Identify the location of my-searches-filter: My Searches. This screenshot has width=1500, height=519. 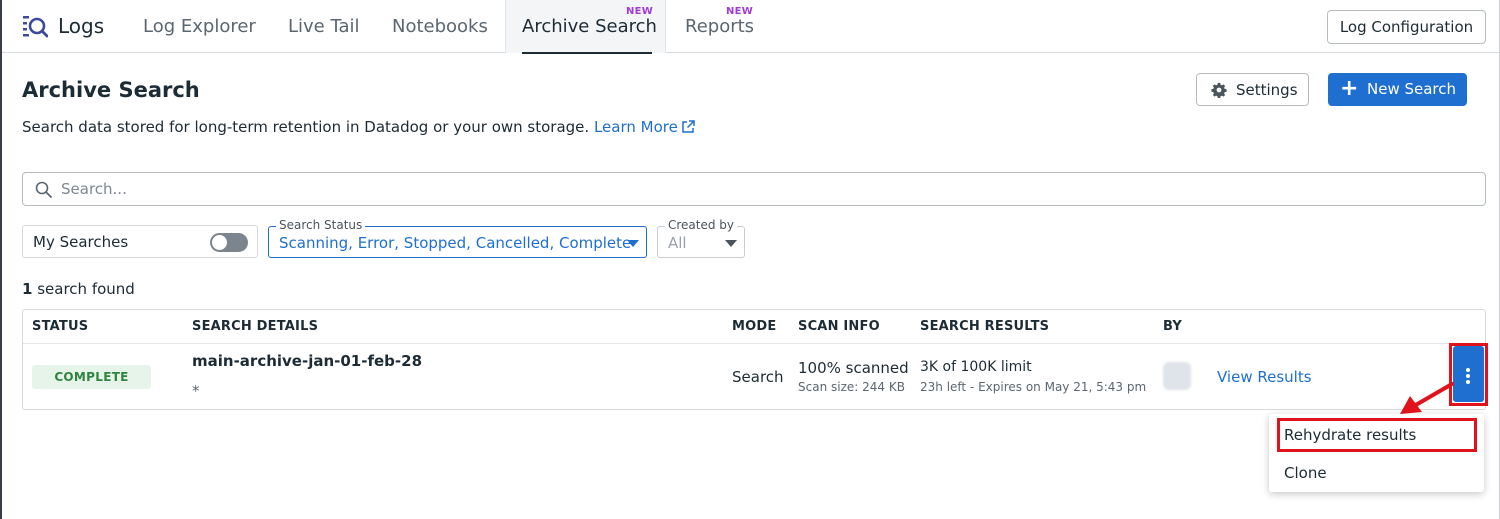
(140, 241).